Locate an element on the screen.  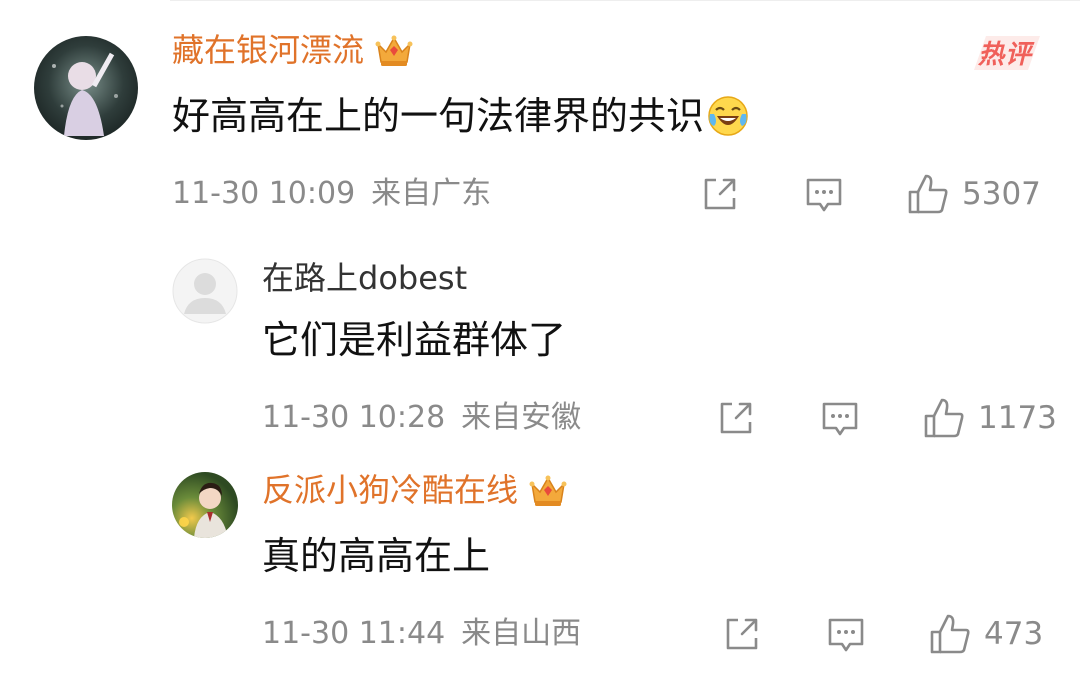
like-button: 1173 is located at coordinates (989, 418).